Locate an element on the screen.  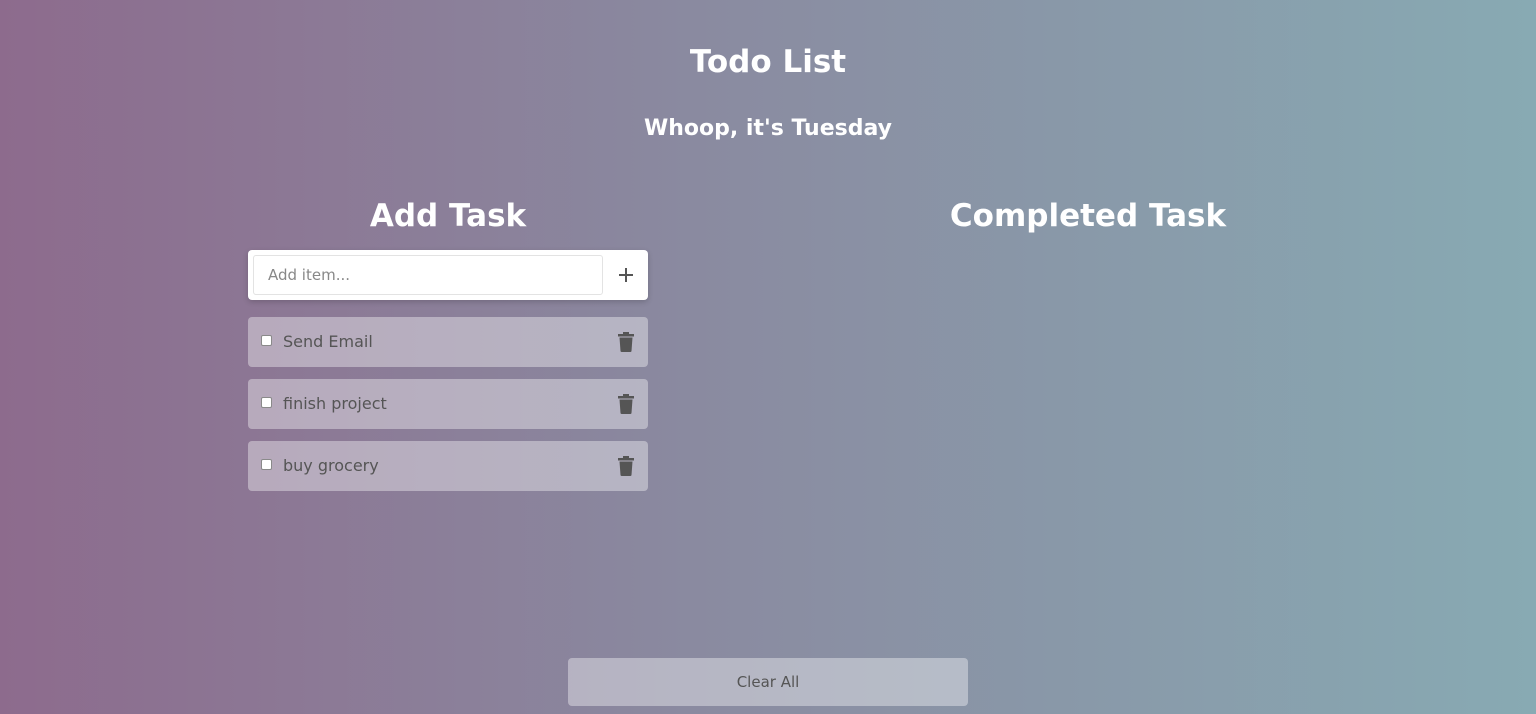
task-item: Send Email is located at coordinates (448, 342).